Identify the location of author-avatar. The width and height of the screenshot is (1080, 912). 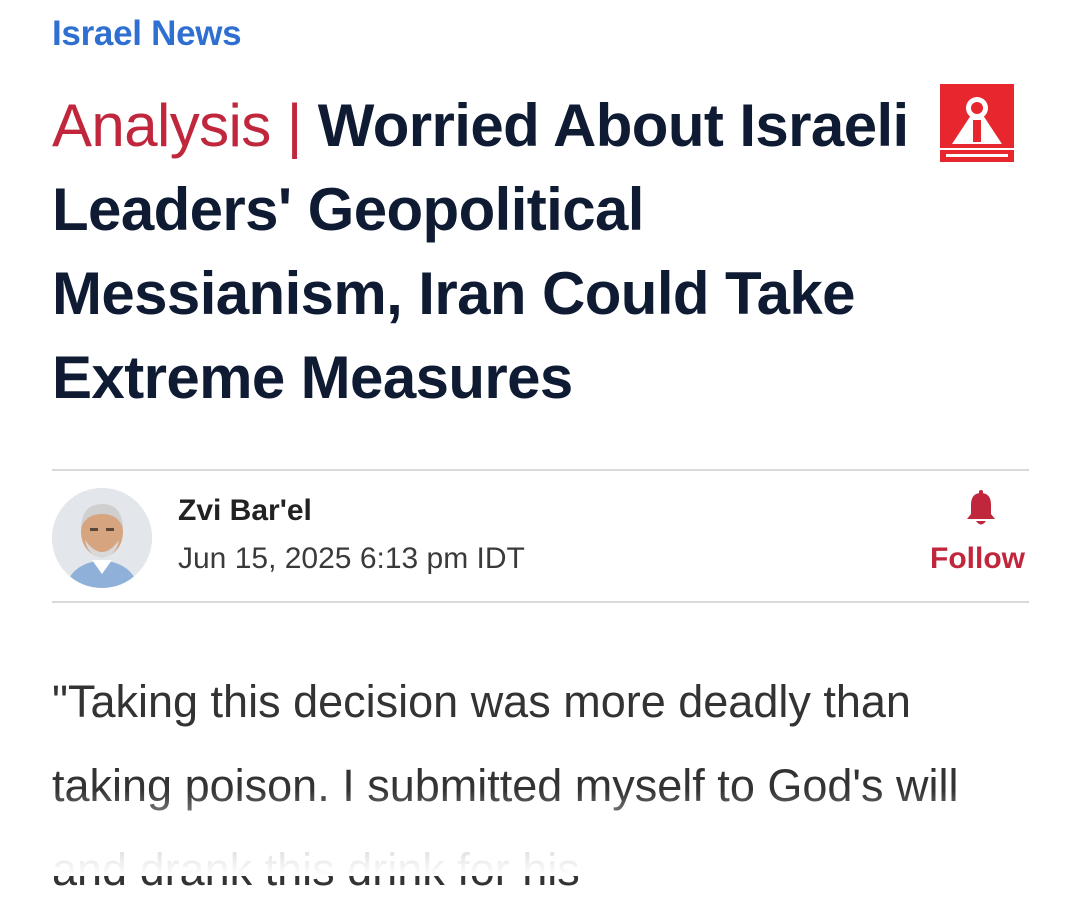
(102, 538).